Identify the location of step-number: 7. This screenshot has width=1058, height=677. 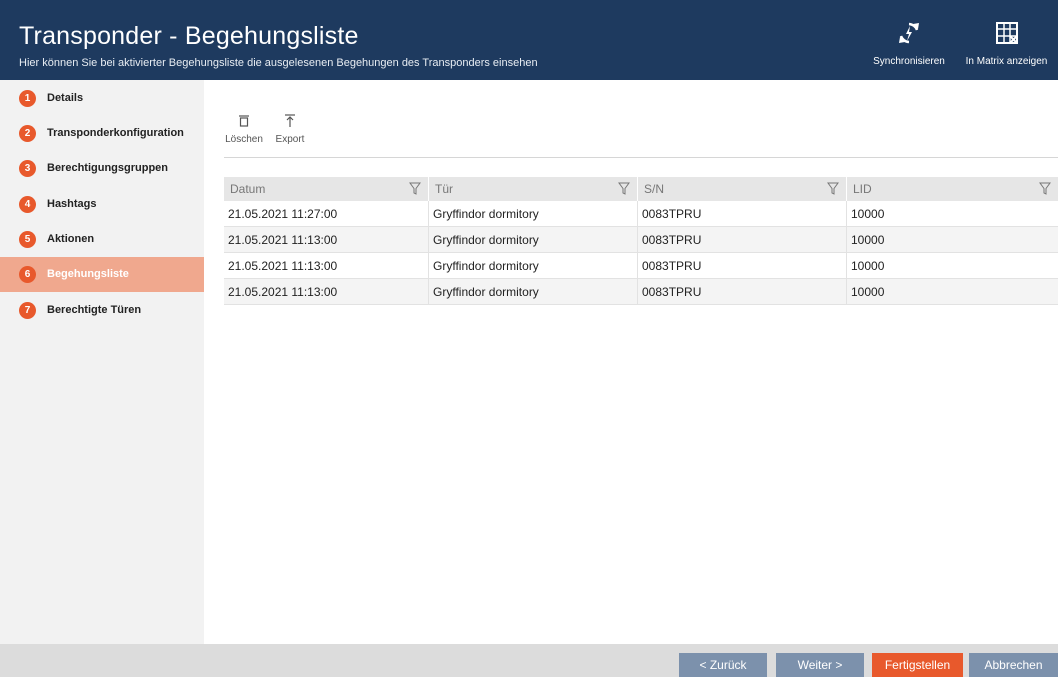
(27, 310).